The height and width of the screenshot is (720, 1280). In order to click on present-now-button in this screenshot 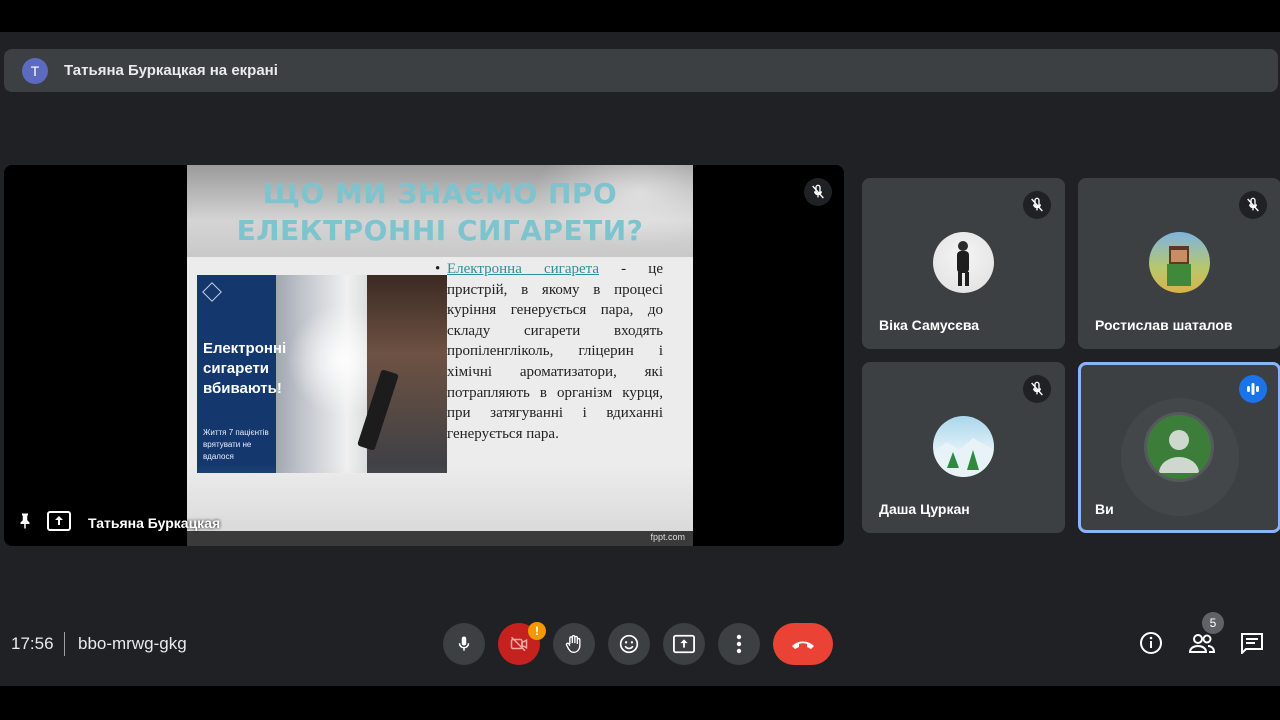, I will do `click(684, 644)`.